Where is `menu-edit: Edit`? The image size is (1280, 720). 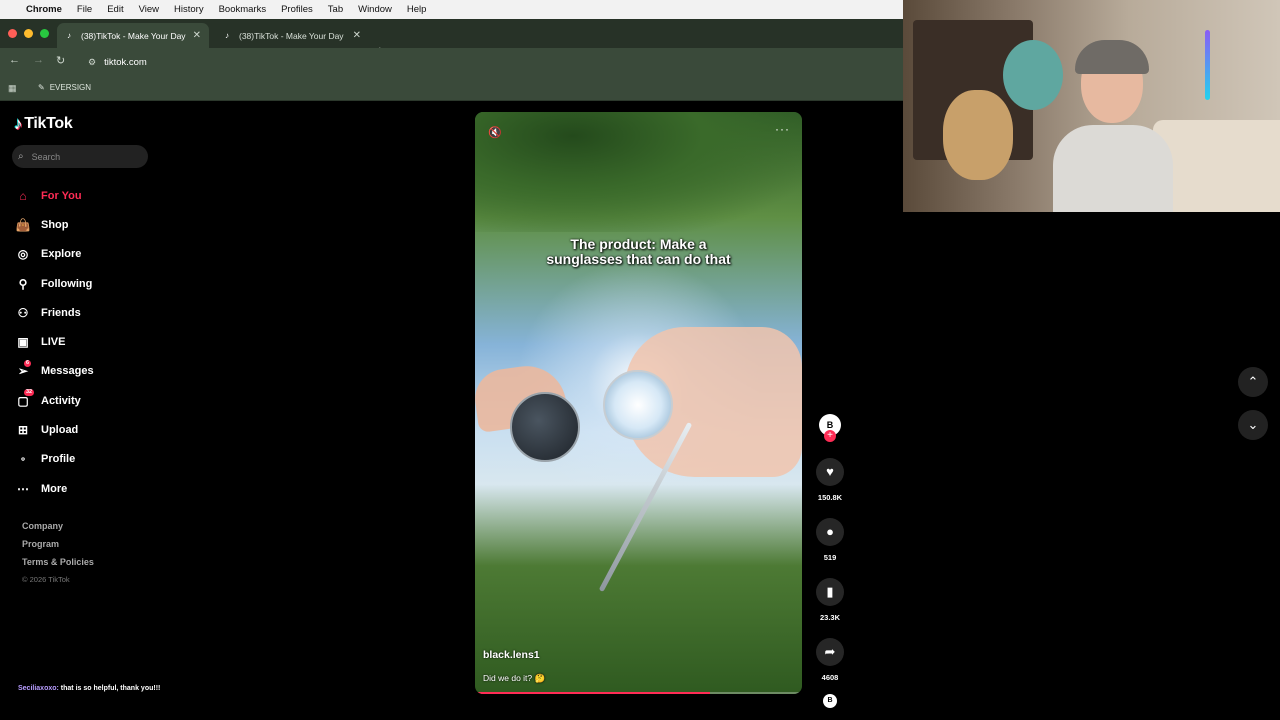 menu-edit: Edit is located at coordinates (115, 9).